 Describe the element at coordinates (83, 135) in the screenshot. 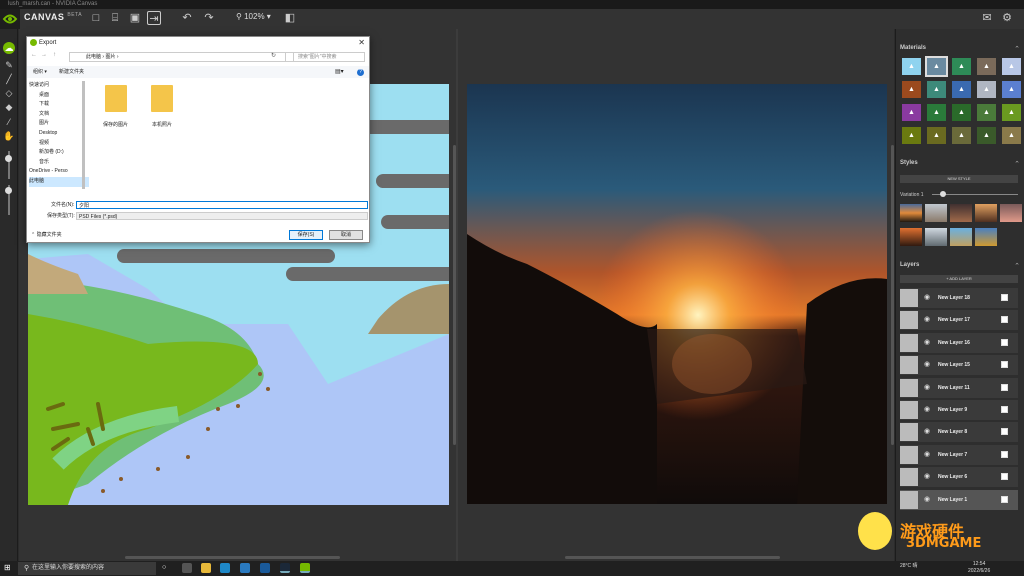

I see `nav-scrollbar` at that location.